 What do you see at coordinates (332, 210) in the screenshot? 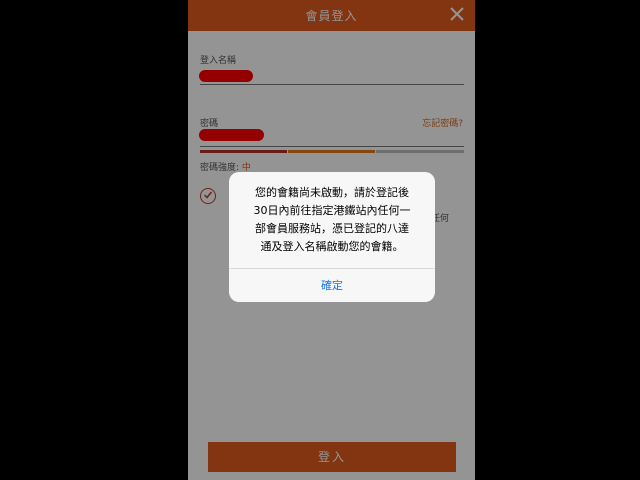
I see `dialog-message-line: 30日內前往指定港鐵站內任何一` at bounding box center [332, 210].